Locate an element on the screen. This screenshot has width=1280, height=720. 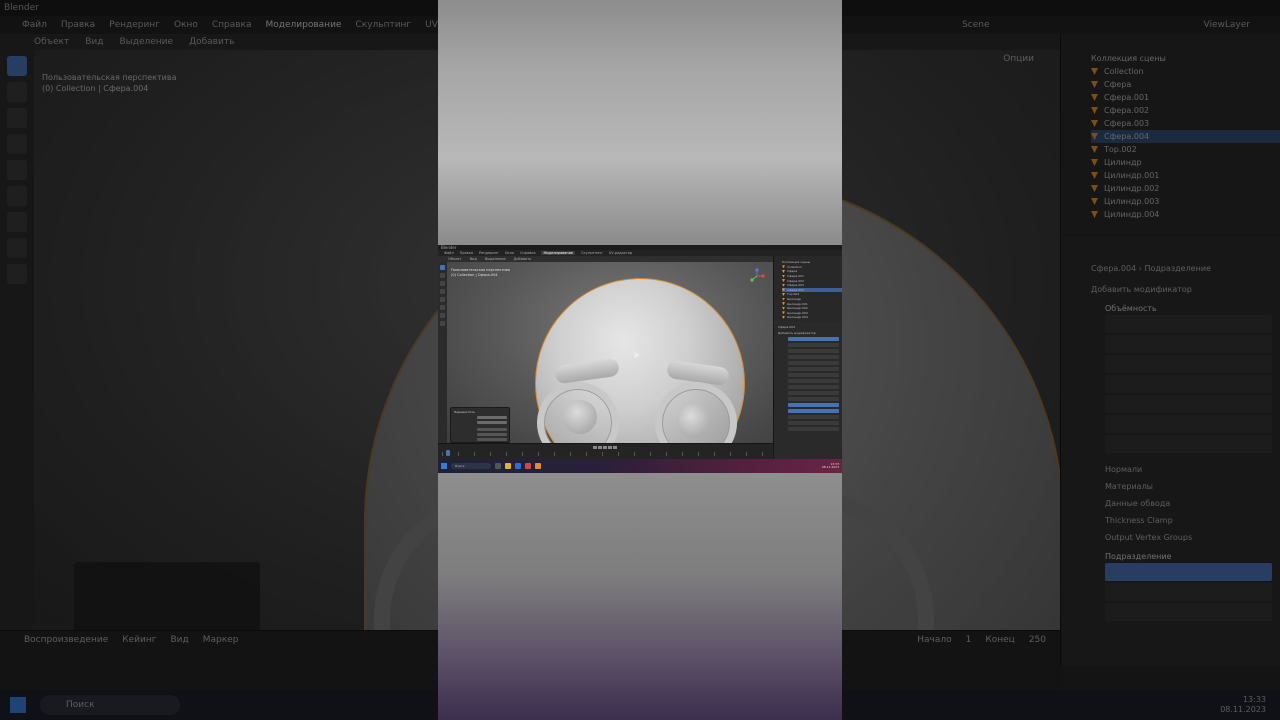
bg-render-field is located at coordinates (1188, 612).